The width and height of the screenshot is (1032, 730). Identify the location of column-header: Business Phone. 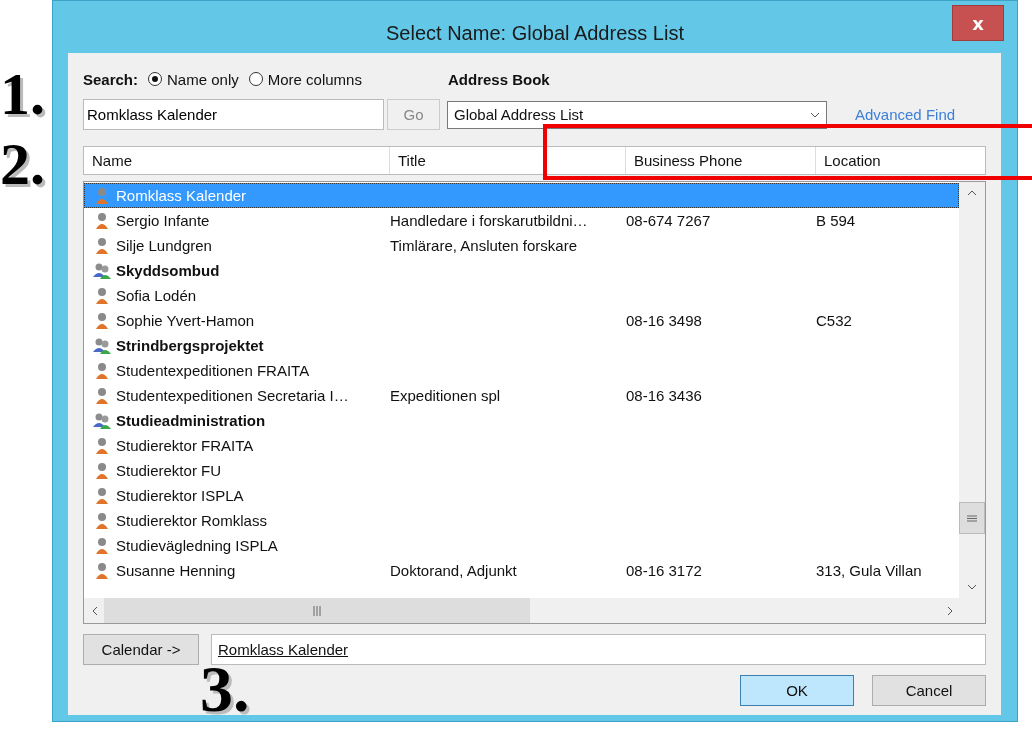
(721, 160).